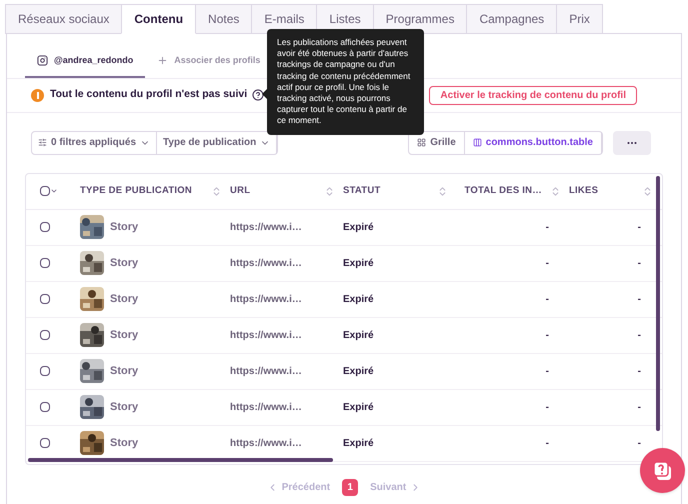  What do you see at coordinates (579, 19) in the screenshot?
I see `tab: Prix` at bounding box center [579, 19].